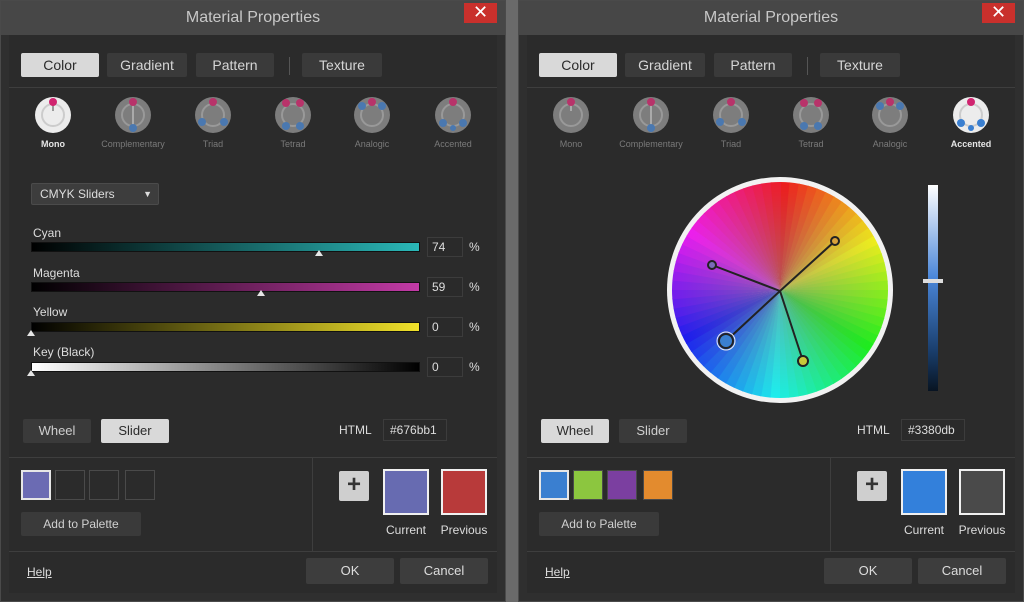 The width and height of the screenshot is (1024, 602). I want to click on color-mode-dropdown: CMYK Sliders ▼, so click(95, 194).